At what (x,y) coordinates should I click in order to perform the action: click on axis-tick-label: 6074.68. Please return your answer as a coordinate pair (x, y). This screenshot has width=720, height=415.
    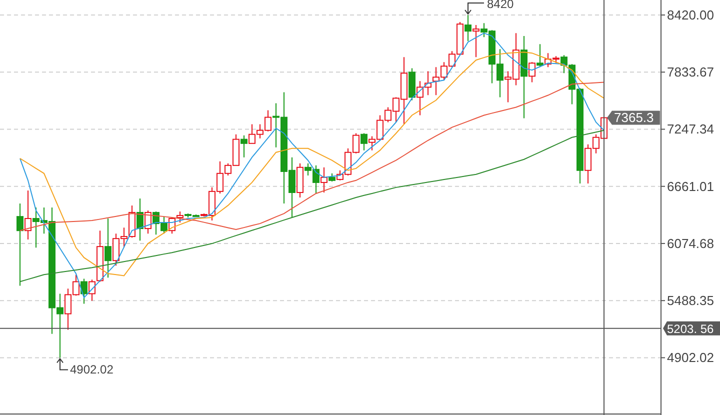
    Looking at the image, I should click on (690, 243).